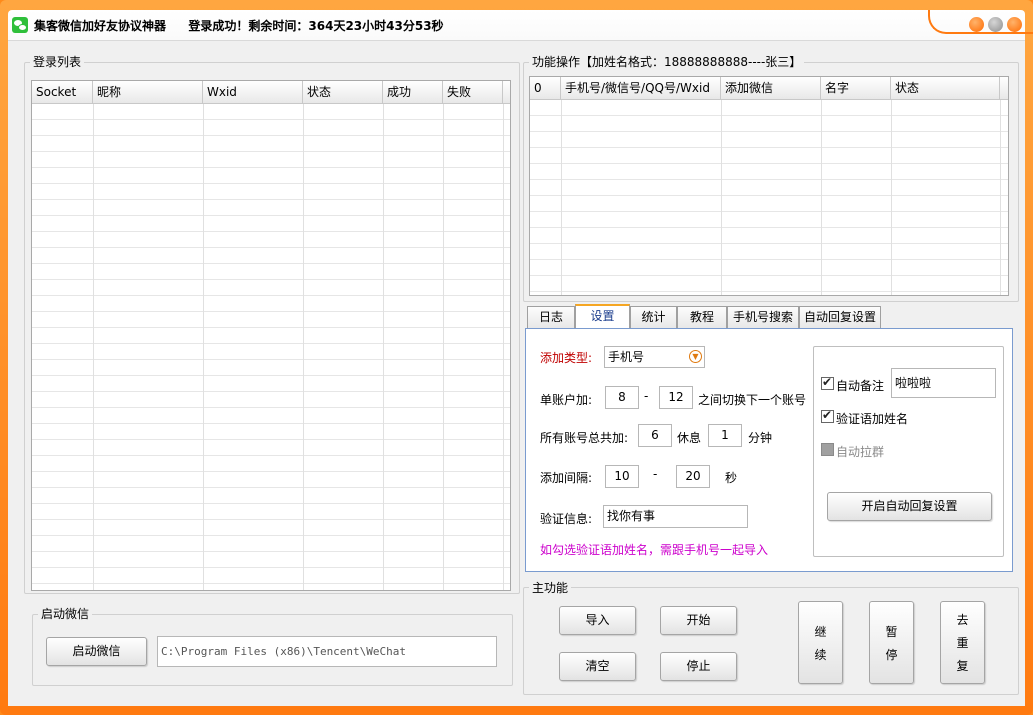  I want to click on add-type-label: 添加类型:, so click(566, 358).